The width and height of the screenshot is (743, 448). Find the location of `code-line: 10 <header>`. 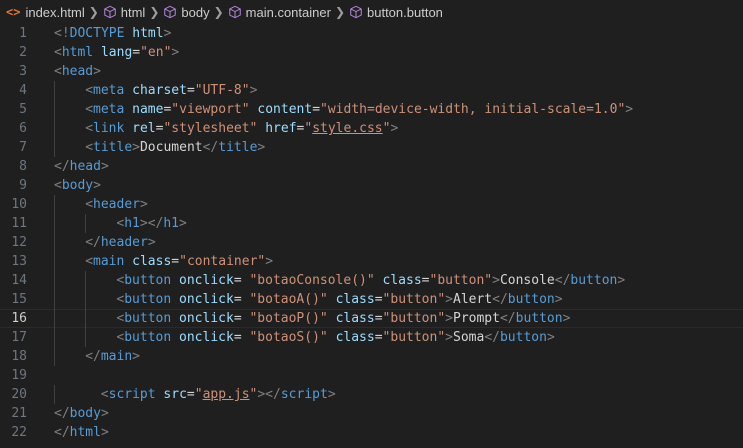

code-line: 10 <header> is located at coordinates (371, 204).